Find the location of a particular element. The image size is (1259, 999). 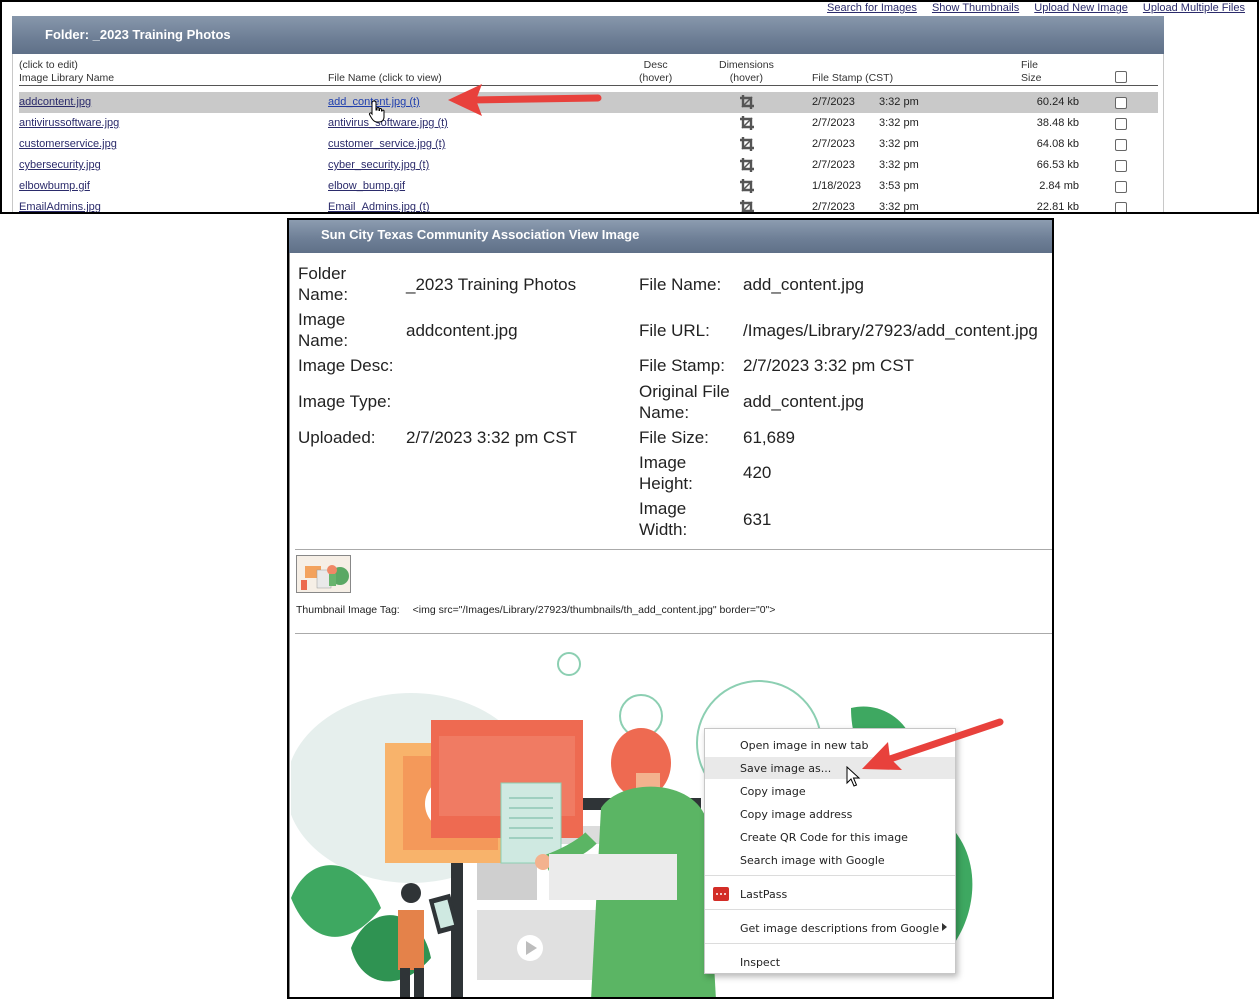

desc-column-hint: (hover) is located at coordinates (656, 78).